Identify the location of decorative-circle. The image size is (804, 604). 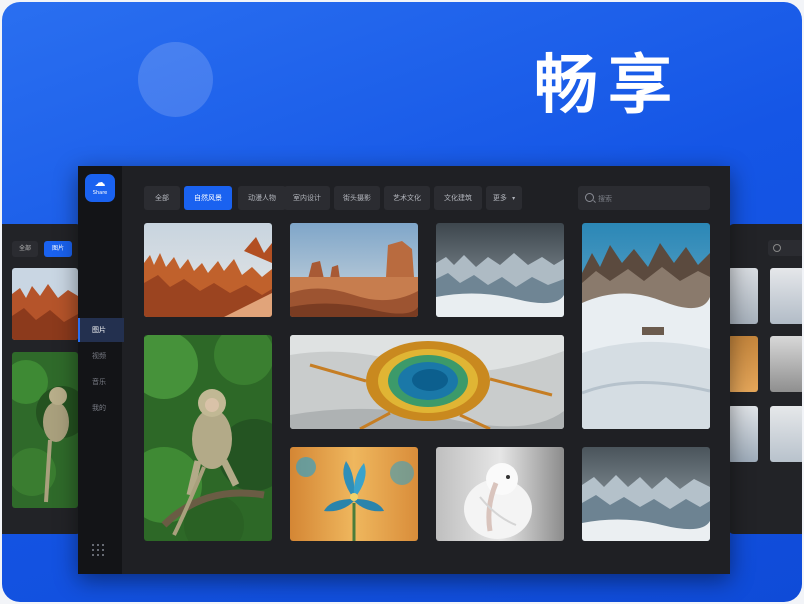
(175, 79).